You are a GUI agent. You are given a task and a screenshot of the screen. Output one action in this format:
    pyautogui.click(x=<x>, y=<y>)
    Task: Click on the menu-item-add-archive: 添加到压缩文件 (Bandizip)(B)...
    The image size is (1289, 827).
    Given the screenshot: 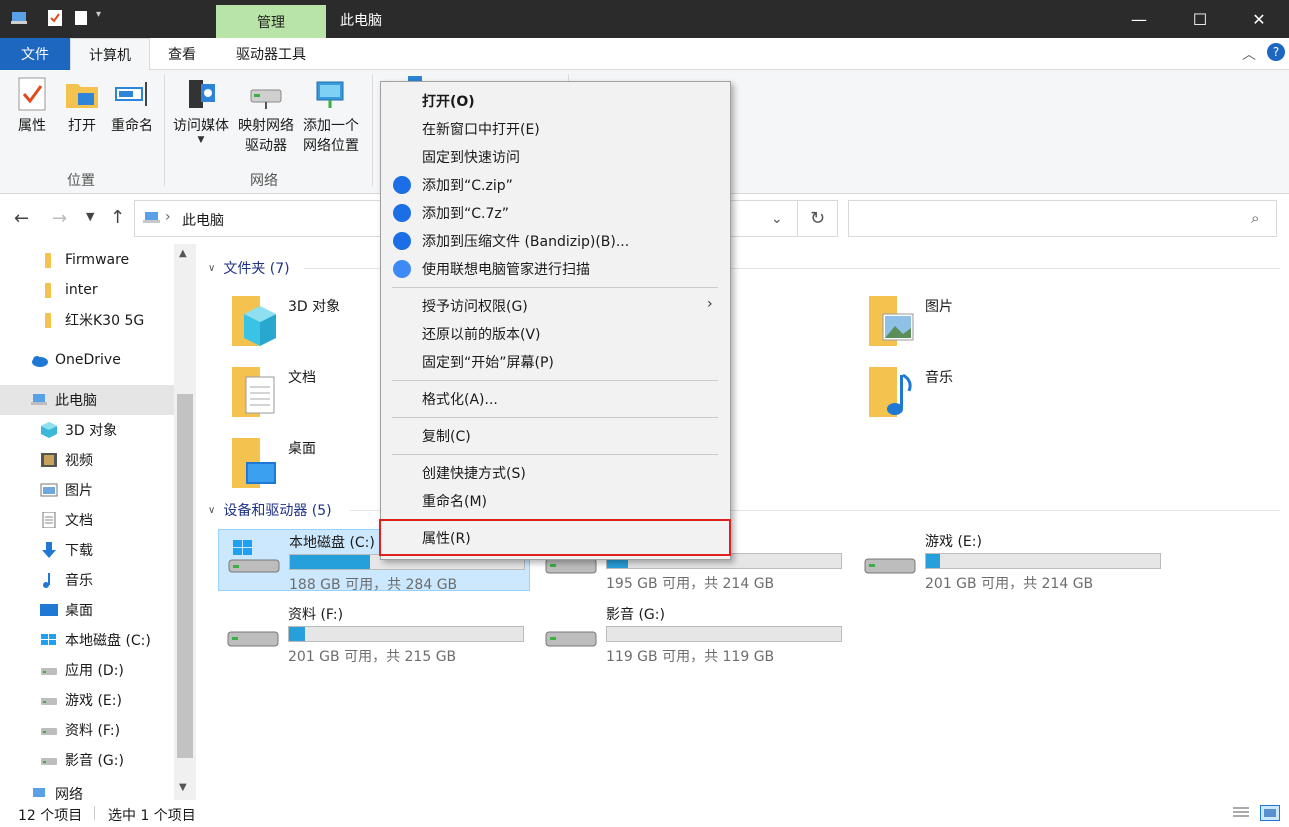 What is the action you would take?
    pyautogui.click(x=555, y=241)
    